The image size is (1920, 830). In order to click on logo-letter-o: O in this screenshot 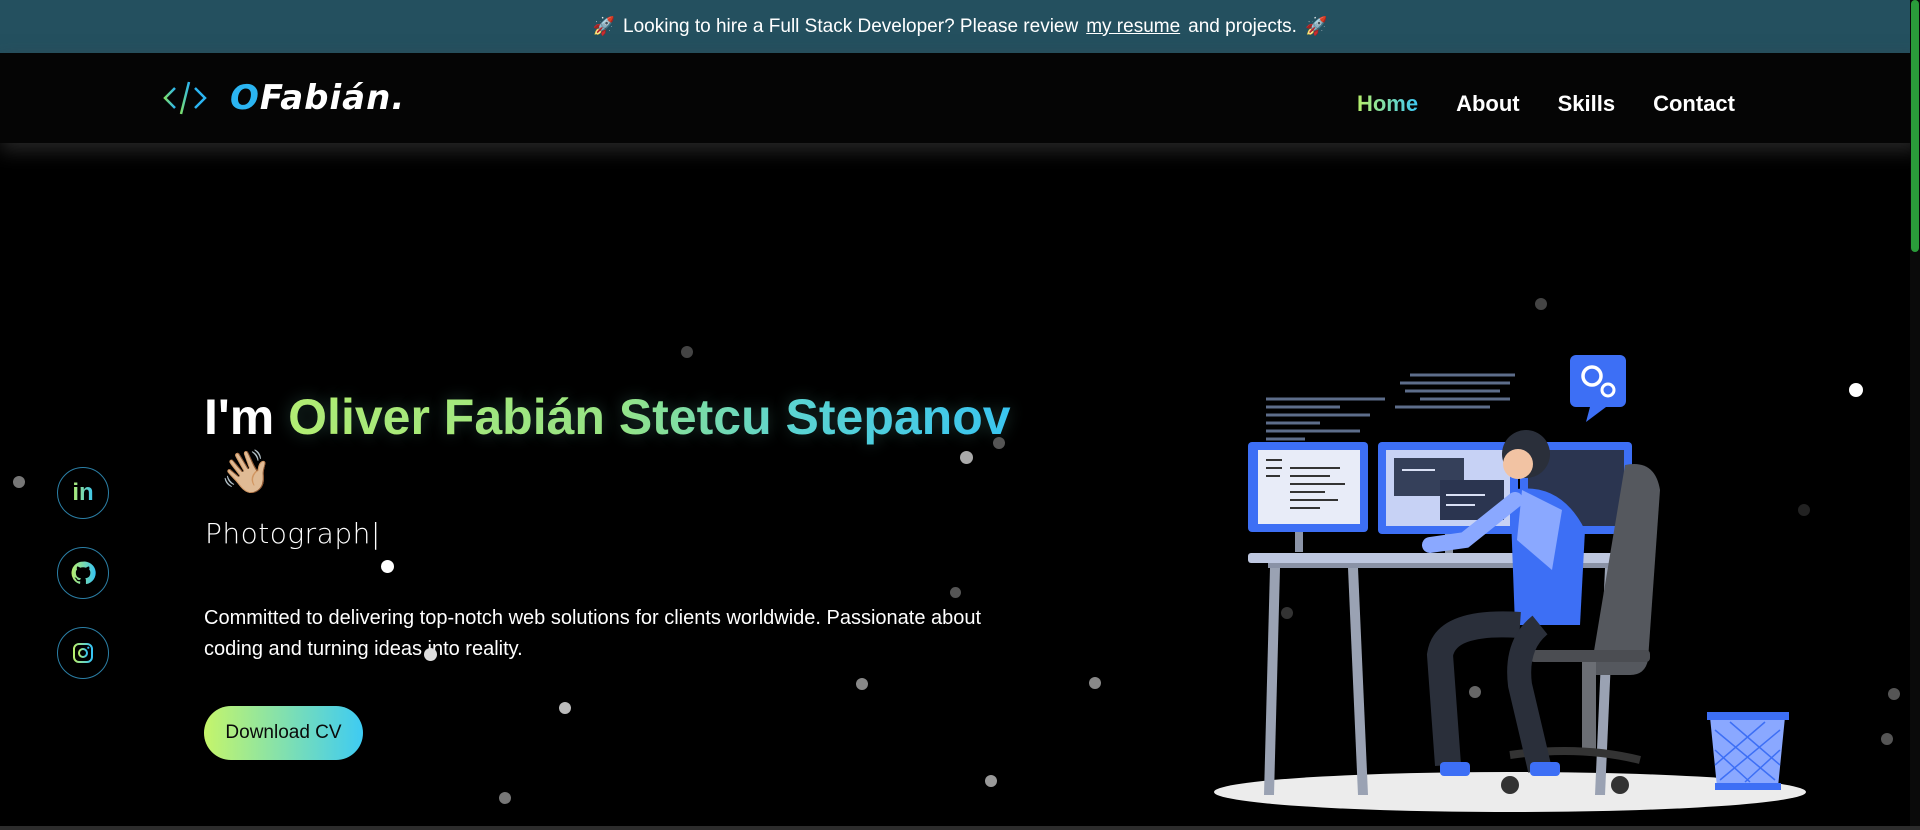, I will do `click(245, 98)`.